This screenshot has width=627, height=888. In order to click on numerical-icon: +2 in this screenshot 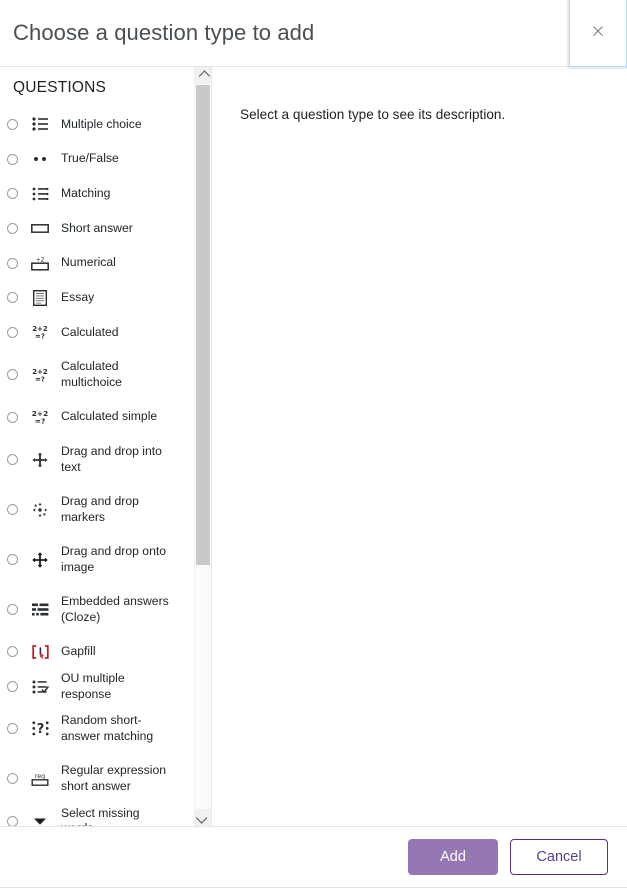, I will do `click(40, 263)`.